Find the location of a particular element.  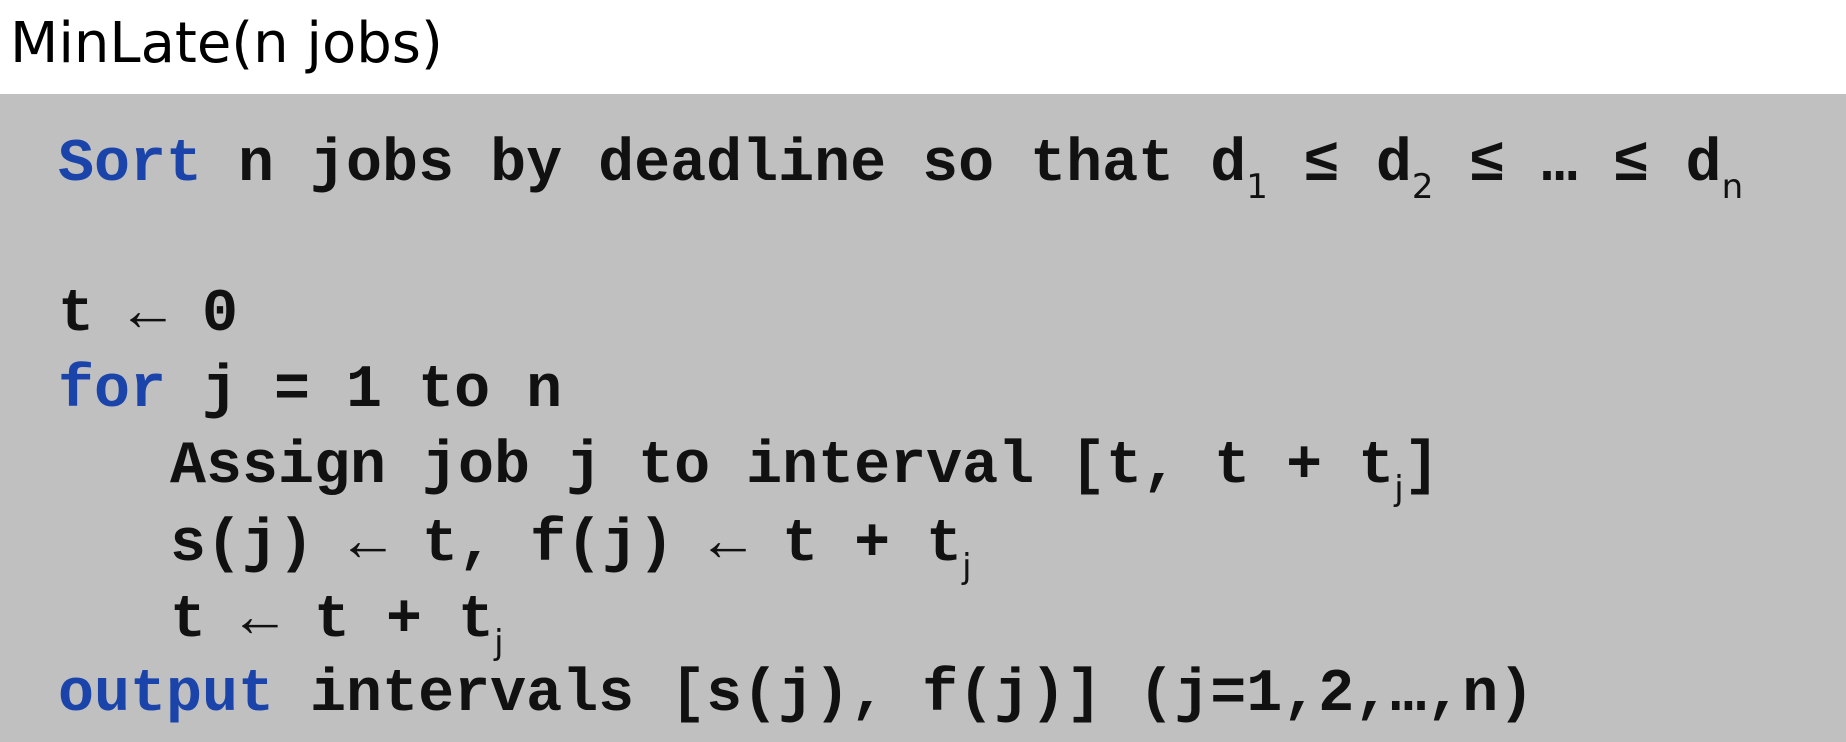

code-line-assign: Assign job j to interval [t, t + tj] is located at coordinates (805, 470).